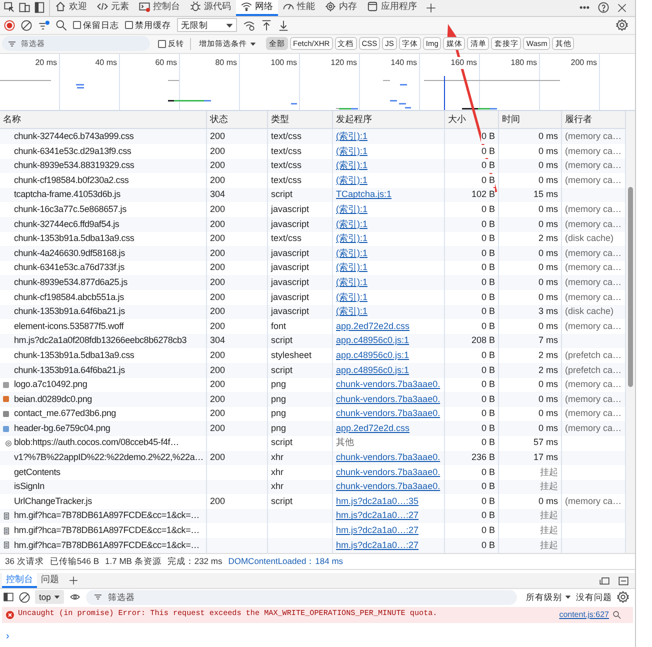 Image resolution: width=652 pixels, height=647 pixels. I want to click on request-name: chunk-32744ec6.ffd9af54.js, so click(66, 225).